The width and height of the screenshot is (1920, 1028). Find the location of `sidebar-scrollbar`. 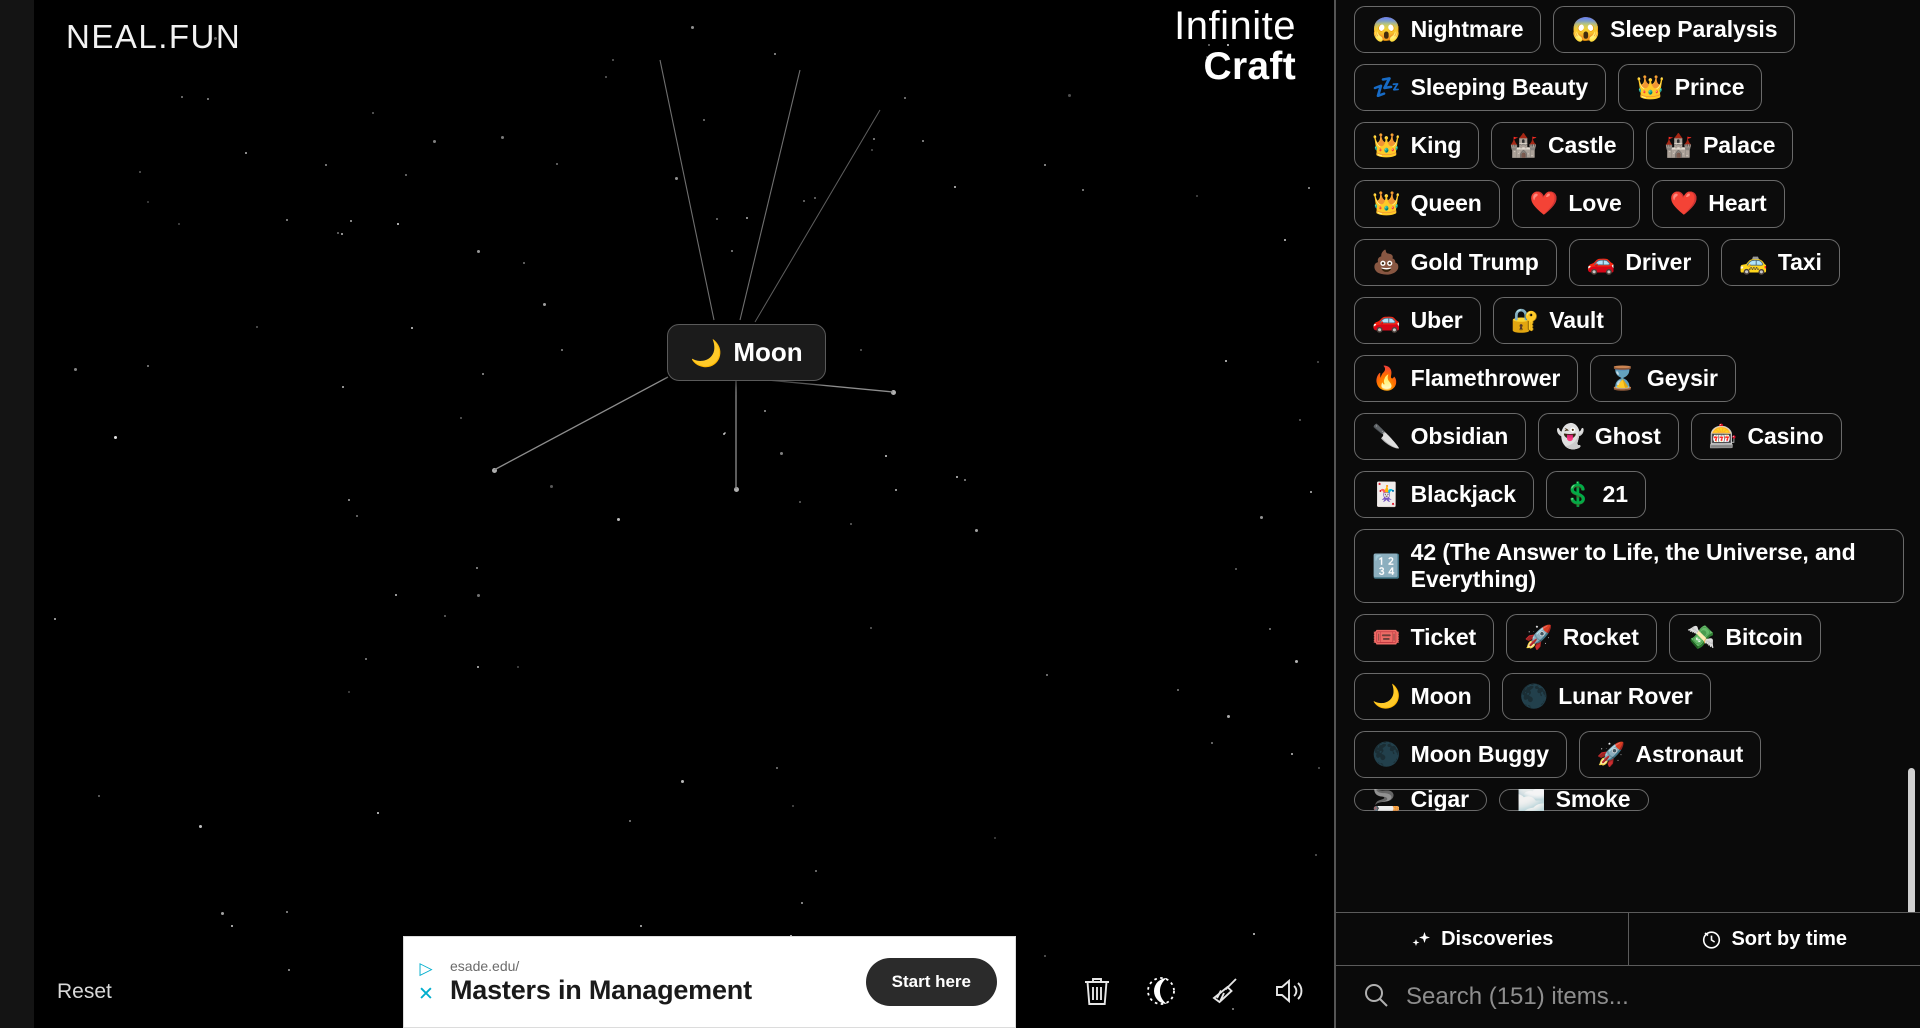

sidebar-scrollbar is located at coordinates (1911, 840).